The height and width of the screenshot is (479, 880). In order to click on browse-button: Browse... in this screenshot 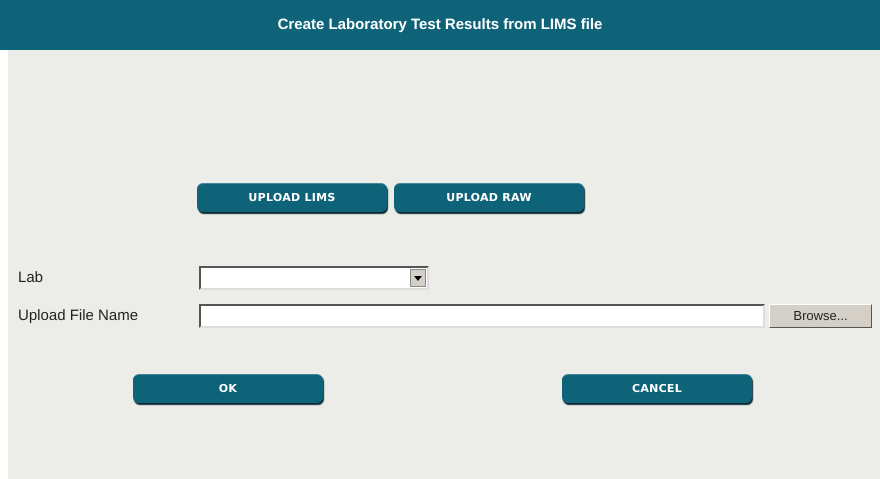, I will do `click(820, 316)`.